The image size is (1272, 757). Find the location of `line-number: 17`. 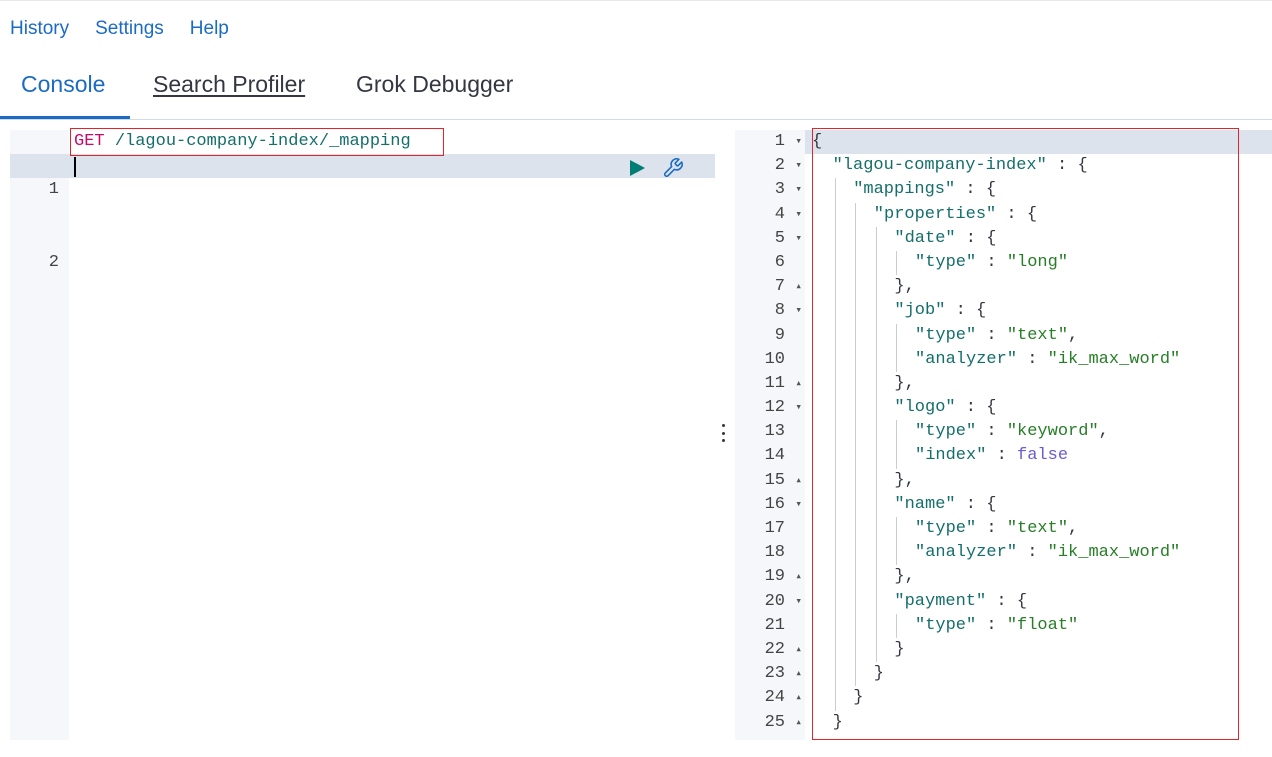

line-number: 17 is located at coordinates (774, 528).